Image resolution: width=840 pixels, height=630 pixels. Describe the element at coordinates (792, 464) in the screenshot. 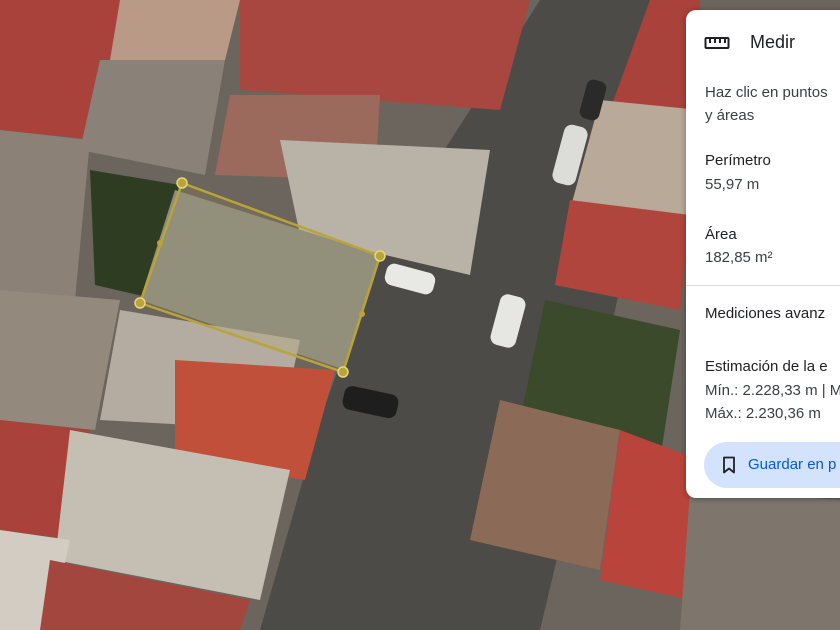

I see `save-button-label: Guardar en p` at that location.